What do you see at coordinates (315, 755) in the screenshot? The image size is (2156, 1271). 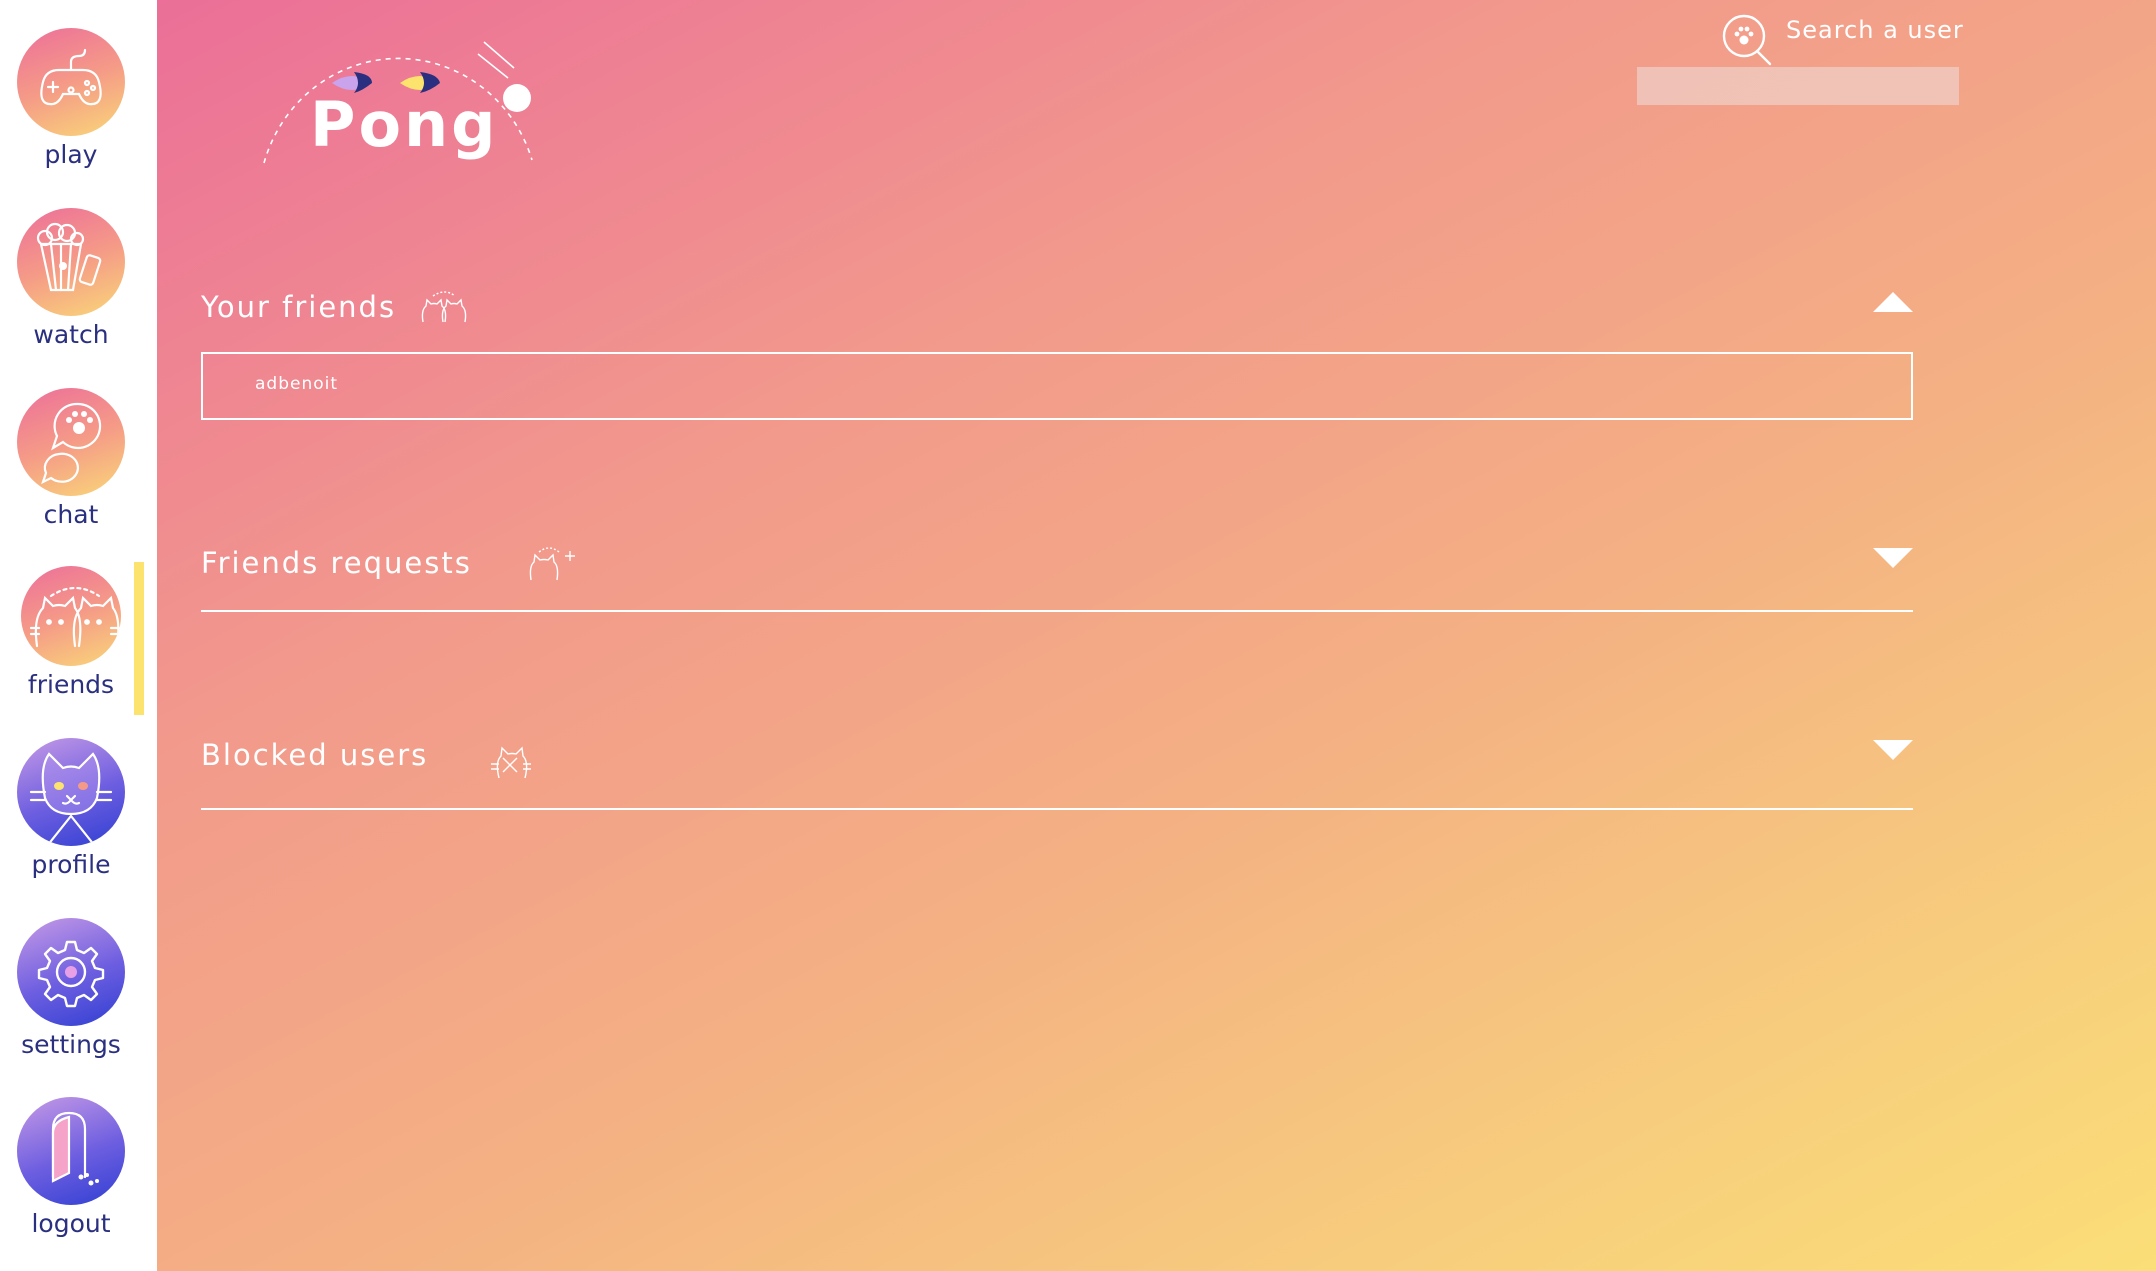 I see `section-title: Blocked users` at bounding box center [315, 755].